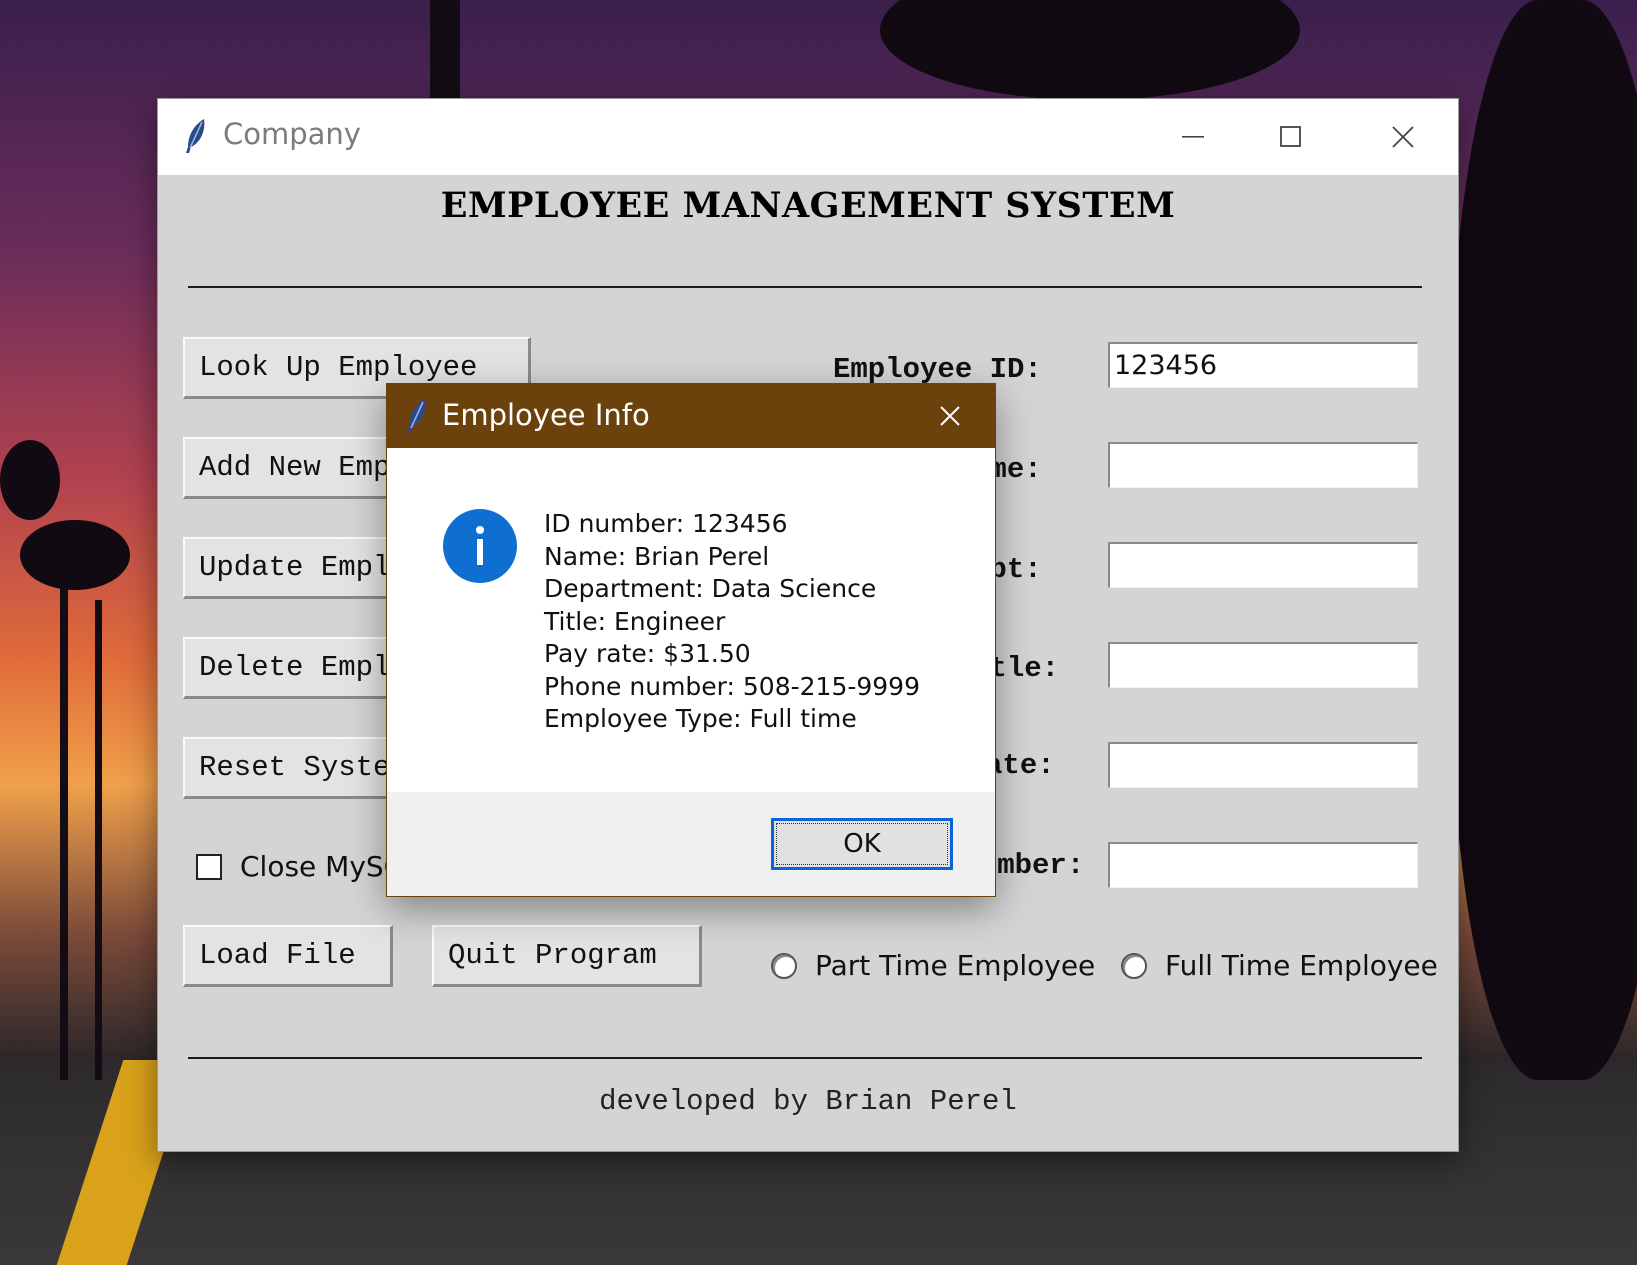 The image size is (1637, 1265). I want to click on quit-program-button: Quit Program, so click(567, 956).